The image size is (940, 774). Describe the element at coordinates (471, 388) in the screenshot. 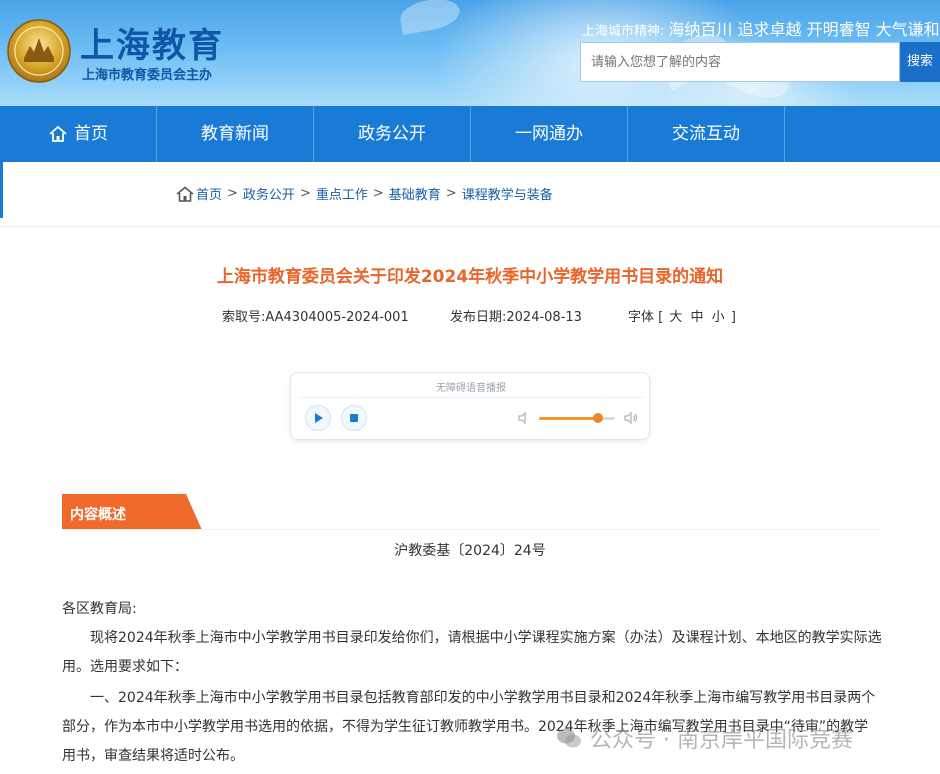

I see `audio-player-label: 无障碍语音播报` at that location.